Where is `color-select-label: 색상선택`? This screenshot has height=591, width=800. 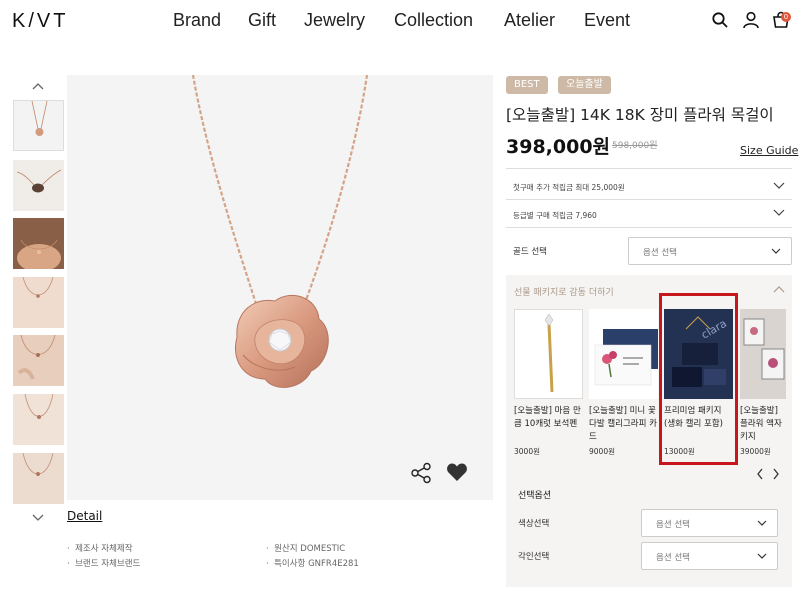 color-select-label: 색상선택 is located at coordinates (534, 524).